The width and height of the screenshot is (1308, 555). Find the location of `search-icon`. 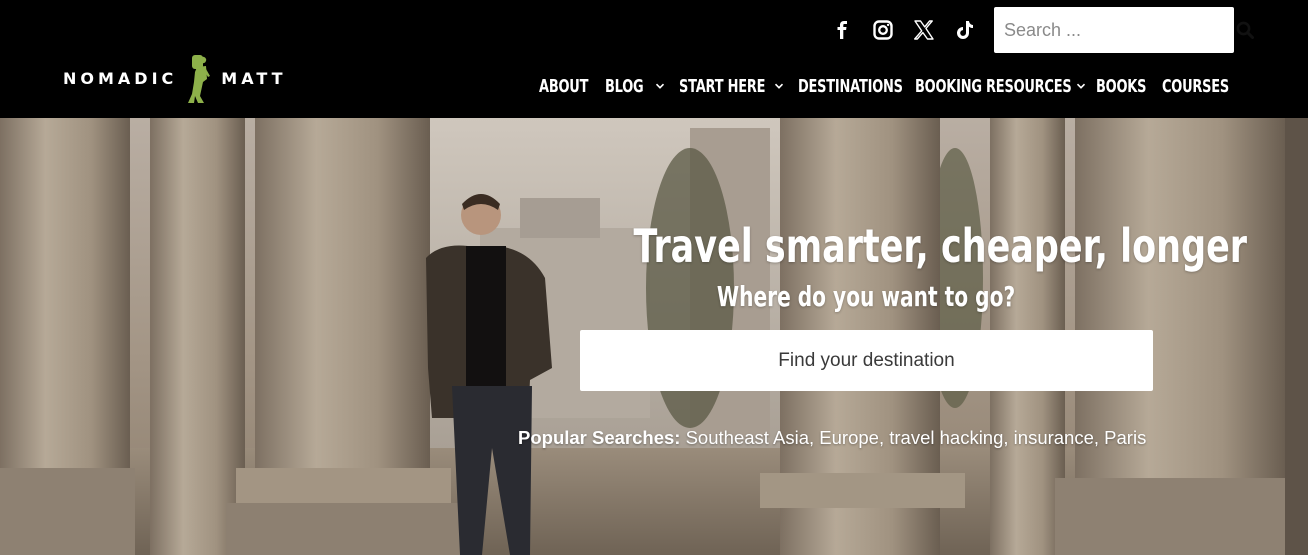

search-icon is located at coordinates (1245, 30).